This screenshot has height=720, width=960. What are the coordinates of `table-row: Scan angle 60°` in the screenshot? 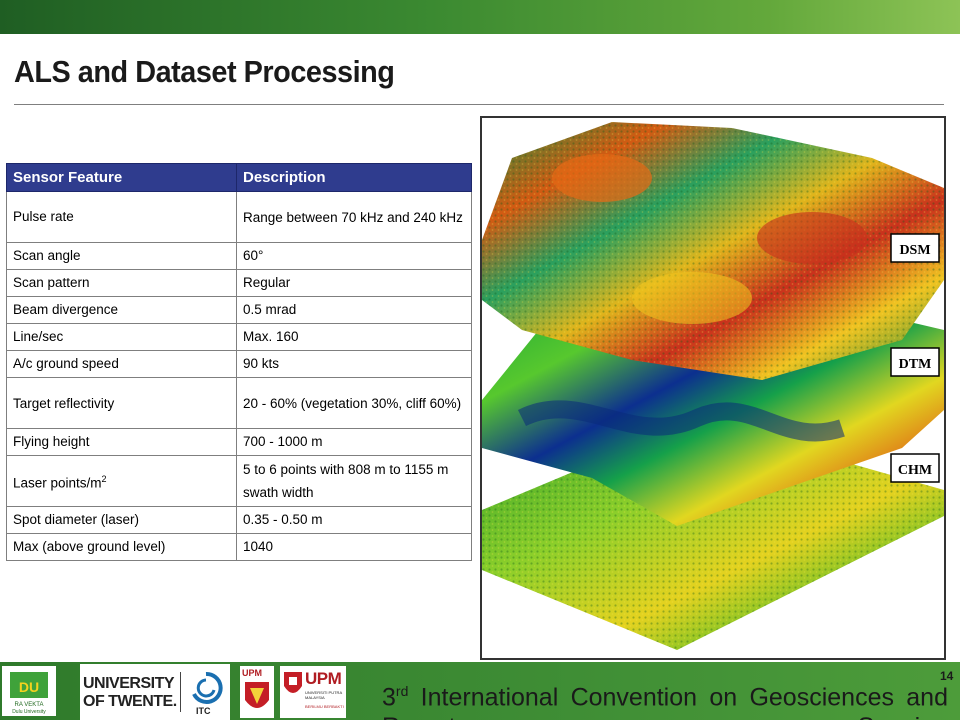 It's located at (239, 256).